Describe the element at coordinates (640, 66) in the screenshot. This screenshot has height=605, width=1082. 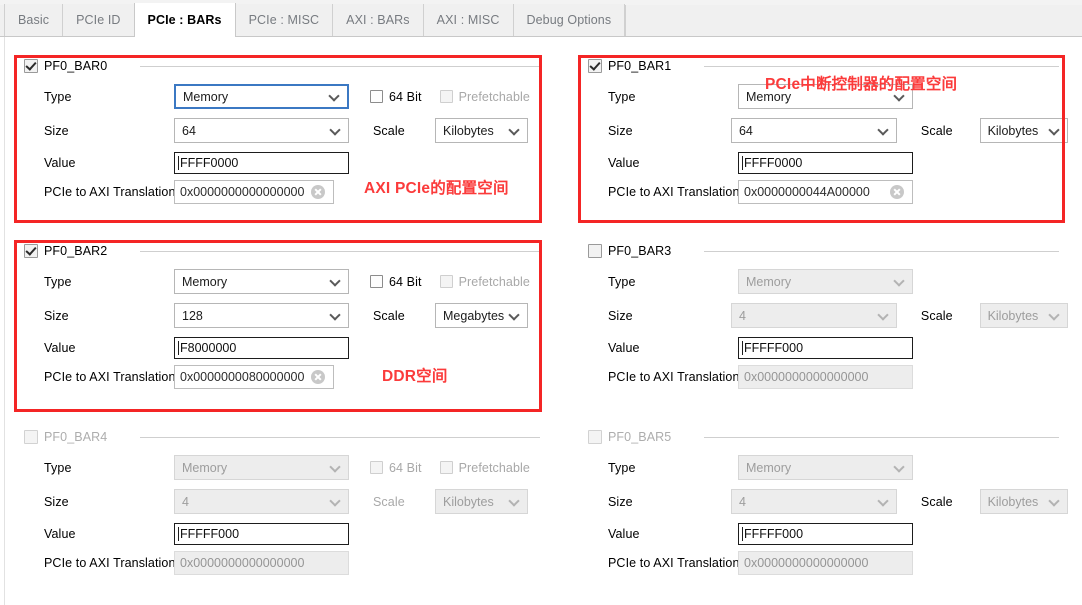
I see `group-title: PF0_BAR1` at that location.